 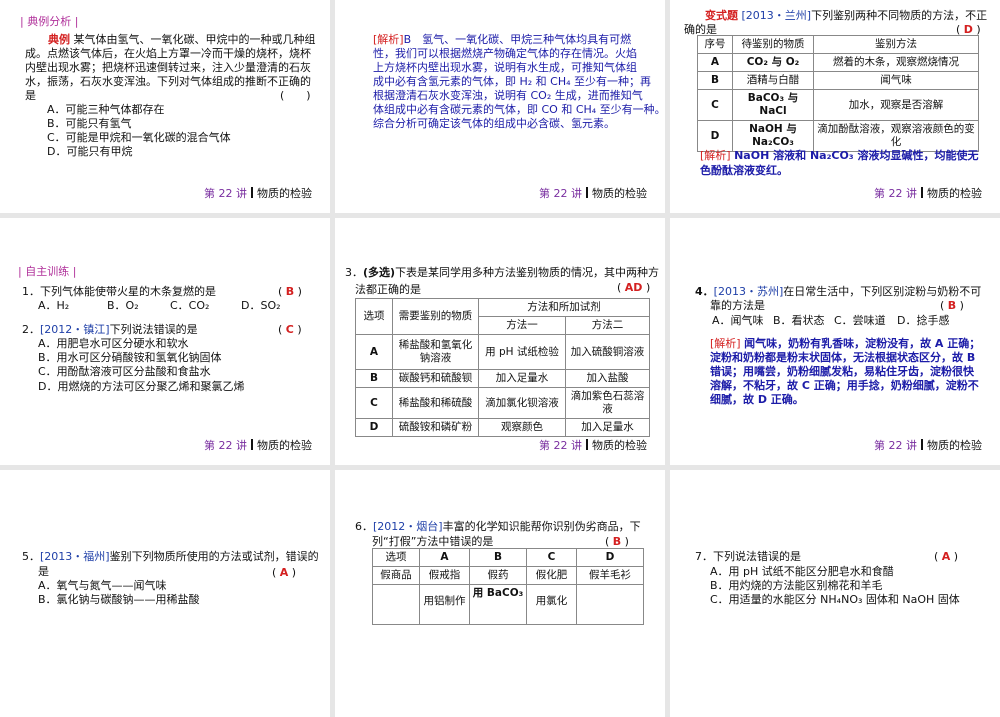 What do you see at coordinates (497, 557) in the screenshot?
I see `table-header: B` at bounding box center [497, 557].